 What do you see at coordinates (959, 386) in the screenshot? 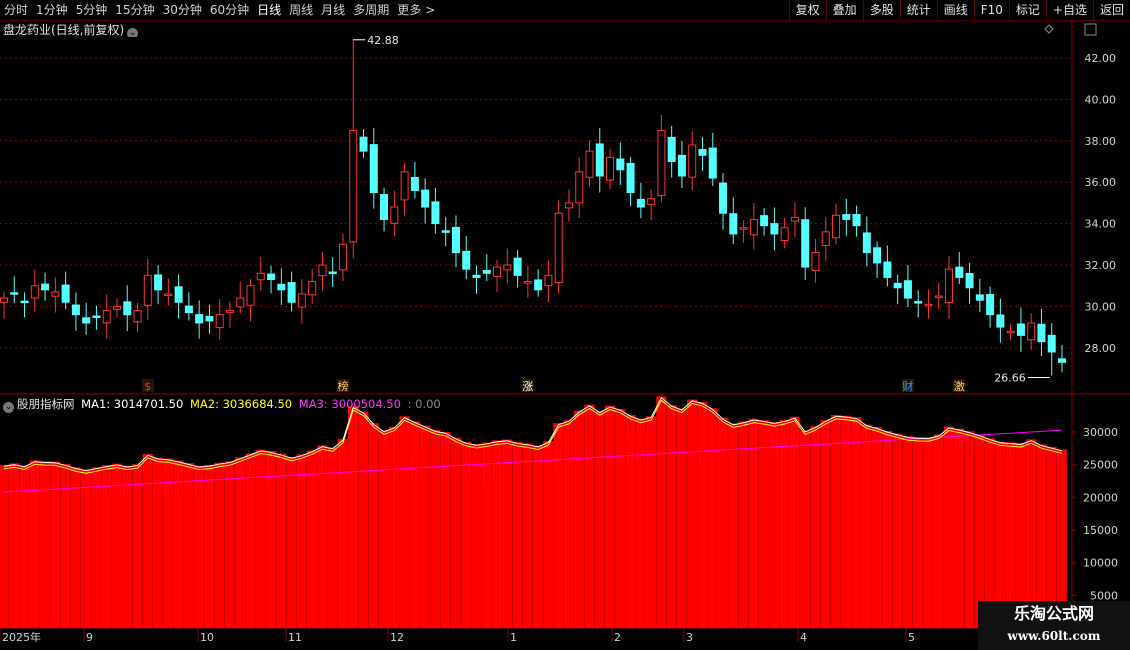
I see `event-marker: 激` at bounding box center [959, 386].